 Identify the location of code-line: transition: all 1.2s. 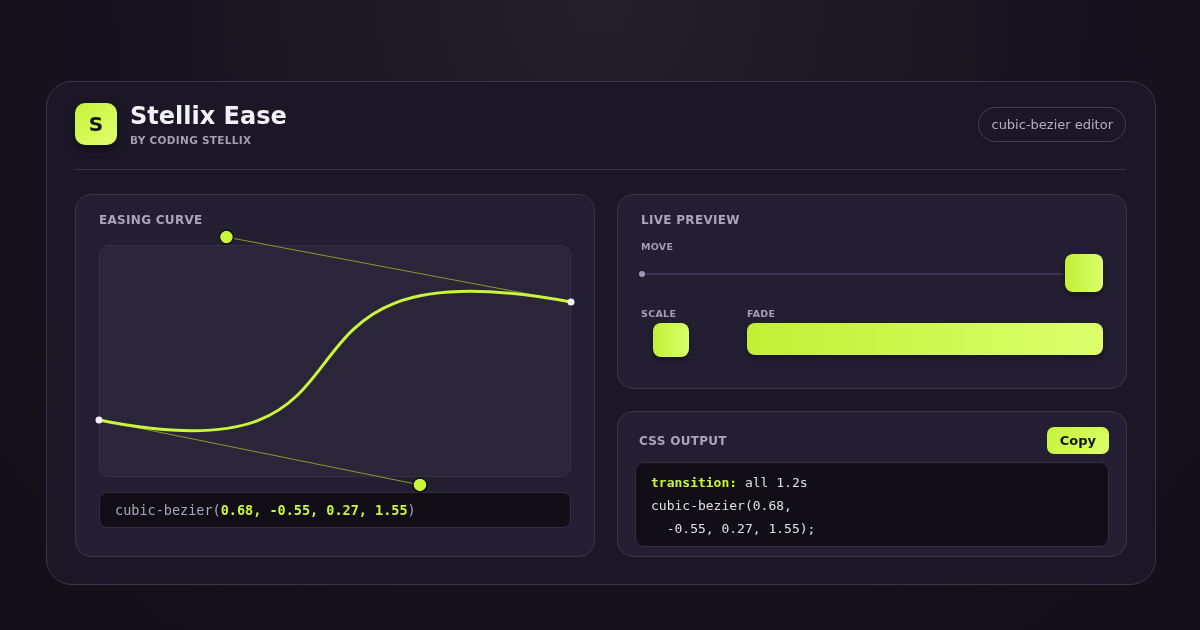
(730, 483).